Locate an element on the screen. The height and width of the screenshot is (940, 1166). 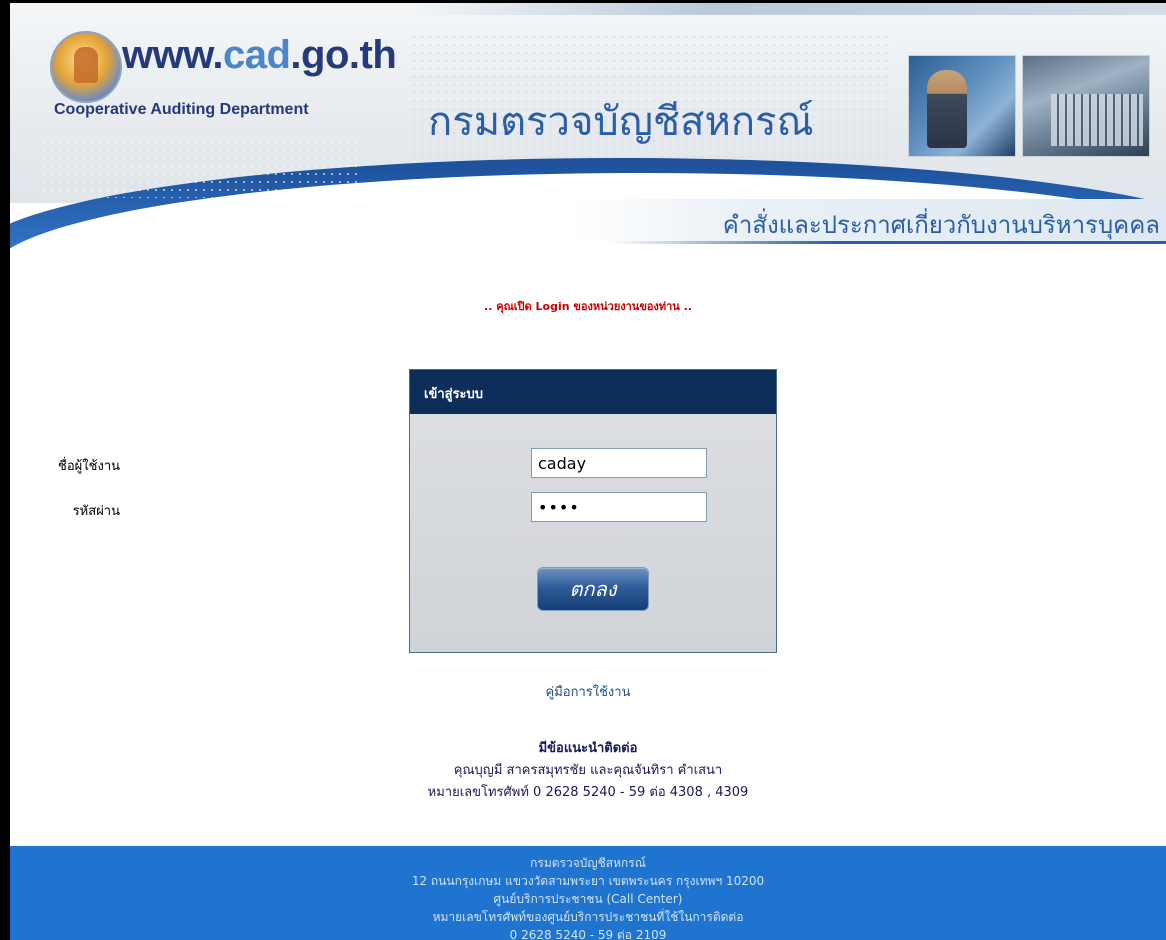
page-subtitle: คำสั่งและประกาศเกี่ยวกับงานบริหารบุคคล is located at coordinates (941, 225).